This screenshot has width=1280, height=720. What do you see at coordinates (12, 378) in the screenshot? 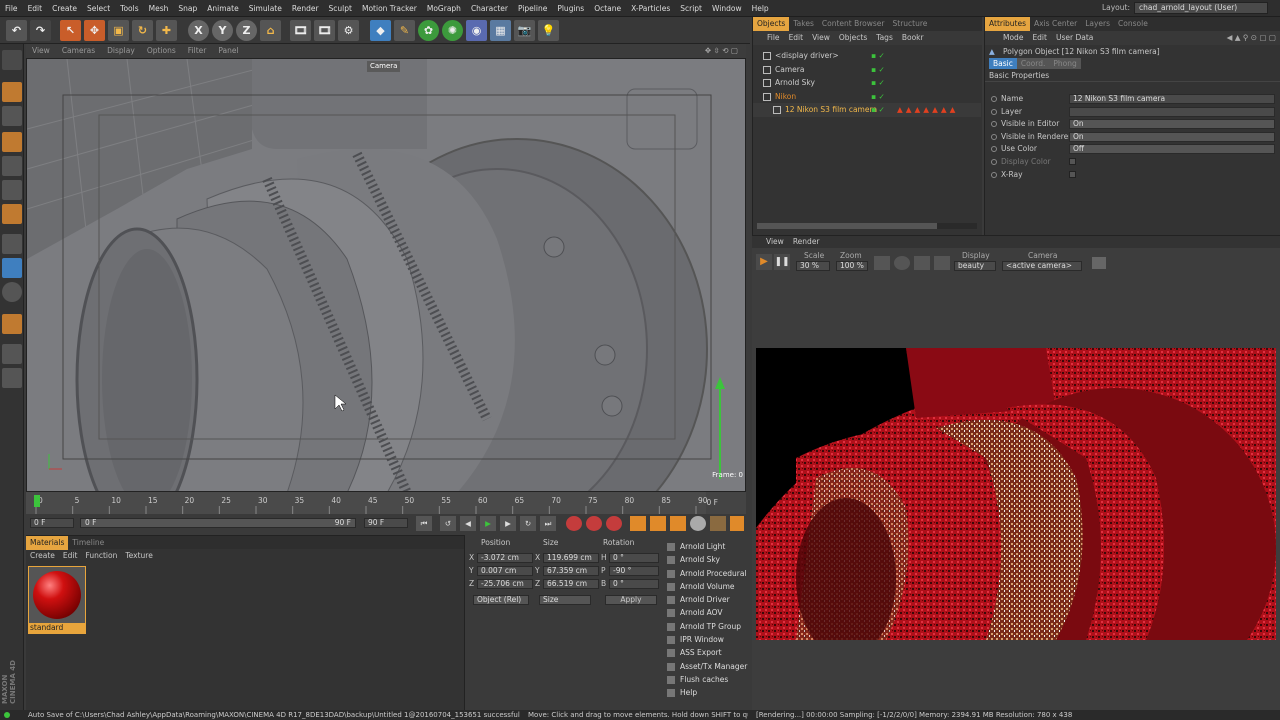
I see `planar-workplane-icon` at bounding box center [12, 378].